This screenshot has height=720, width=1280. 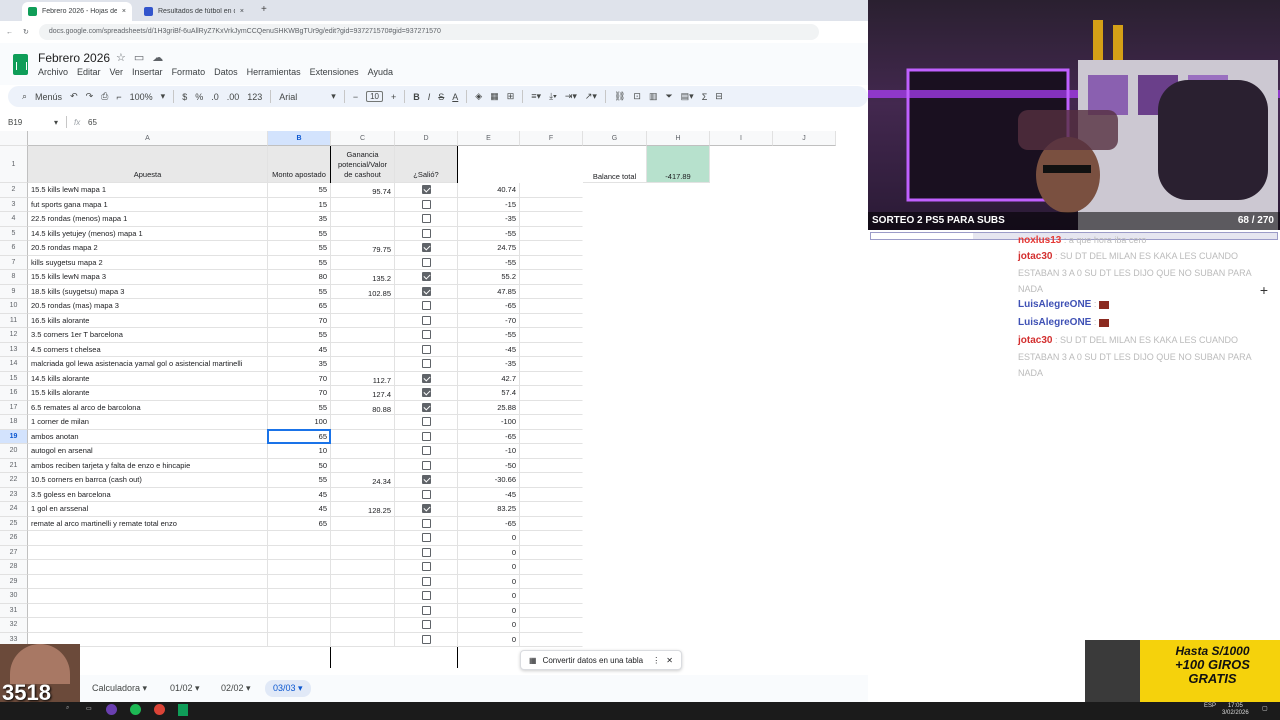 I want to click on payout-cell: 135.2, so click(x=363, y=277).